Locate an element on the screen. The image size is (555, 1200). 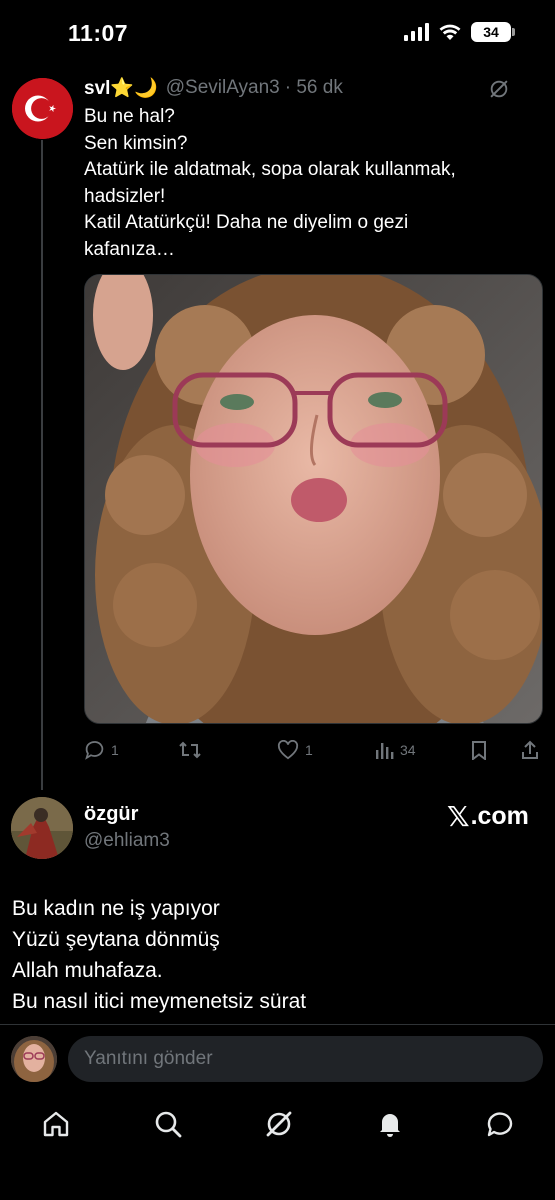
author-handle: @ehliam3 is located at coordinates (127, 841).